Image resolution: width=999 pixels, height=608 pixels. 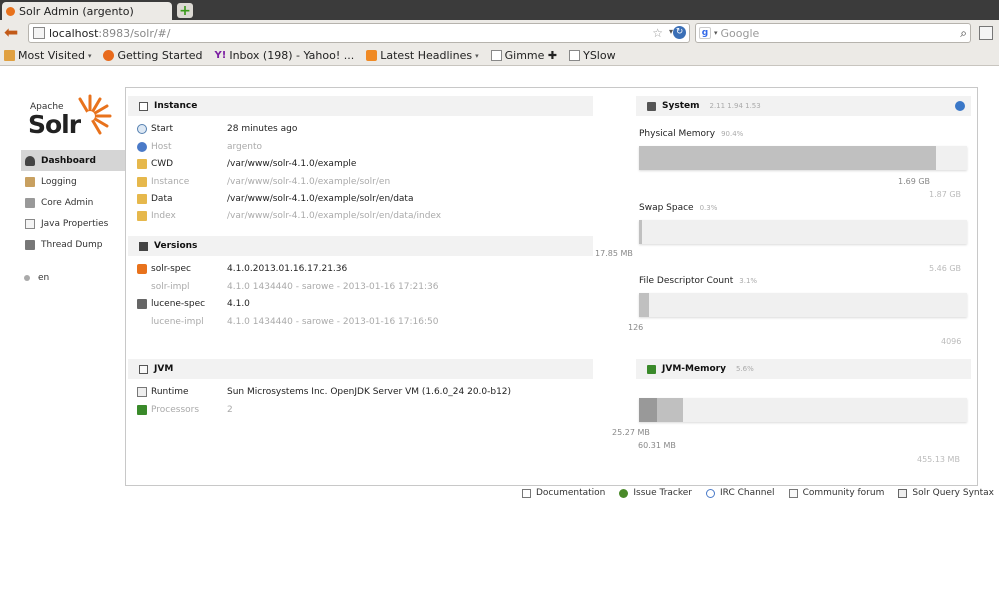 What do you see at coordinates (242, 269) in the screenshot?
I see `versions-row-solr-spec: solr-spec 4.1.0.2013.01.16.17.21.36` at bounding box center [242, 269].